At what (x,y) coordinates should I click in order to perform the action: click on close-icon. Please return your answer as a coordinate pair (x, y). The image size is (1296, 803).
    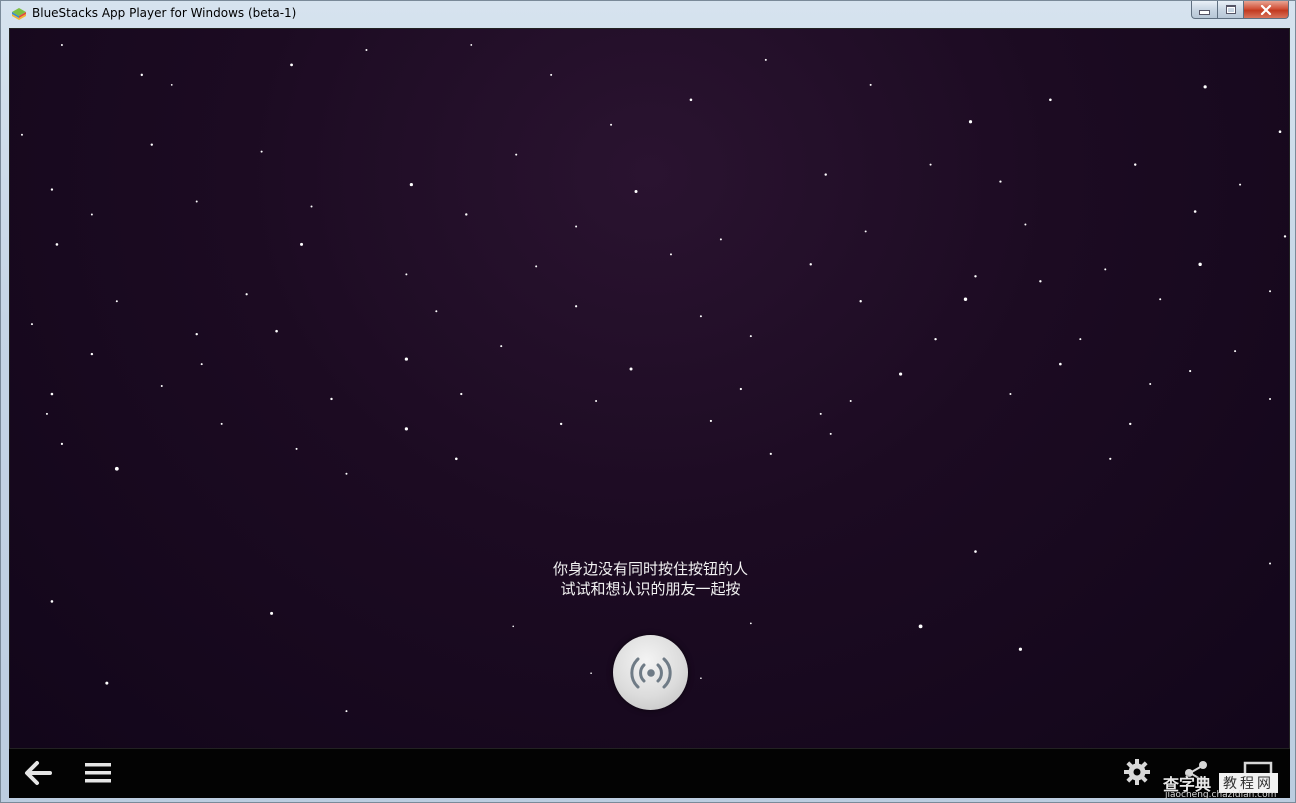
    Looking at the image, I should click on (1266, 9).